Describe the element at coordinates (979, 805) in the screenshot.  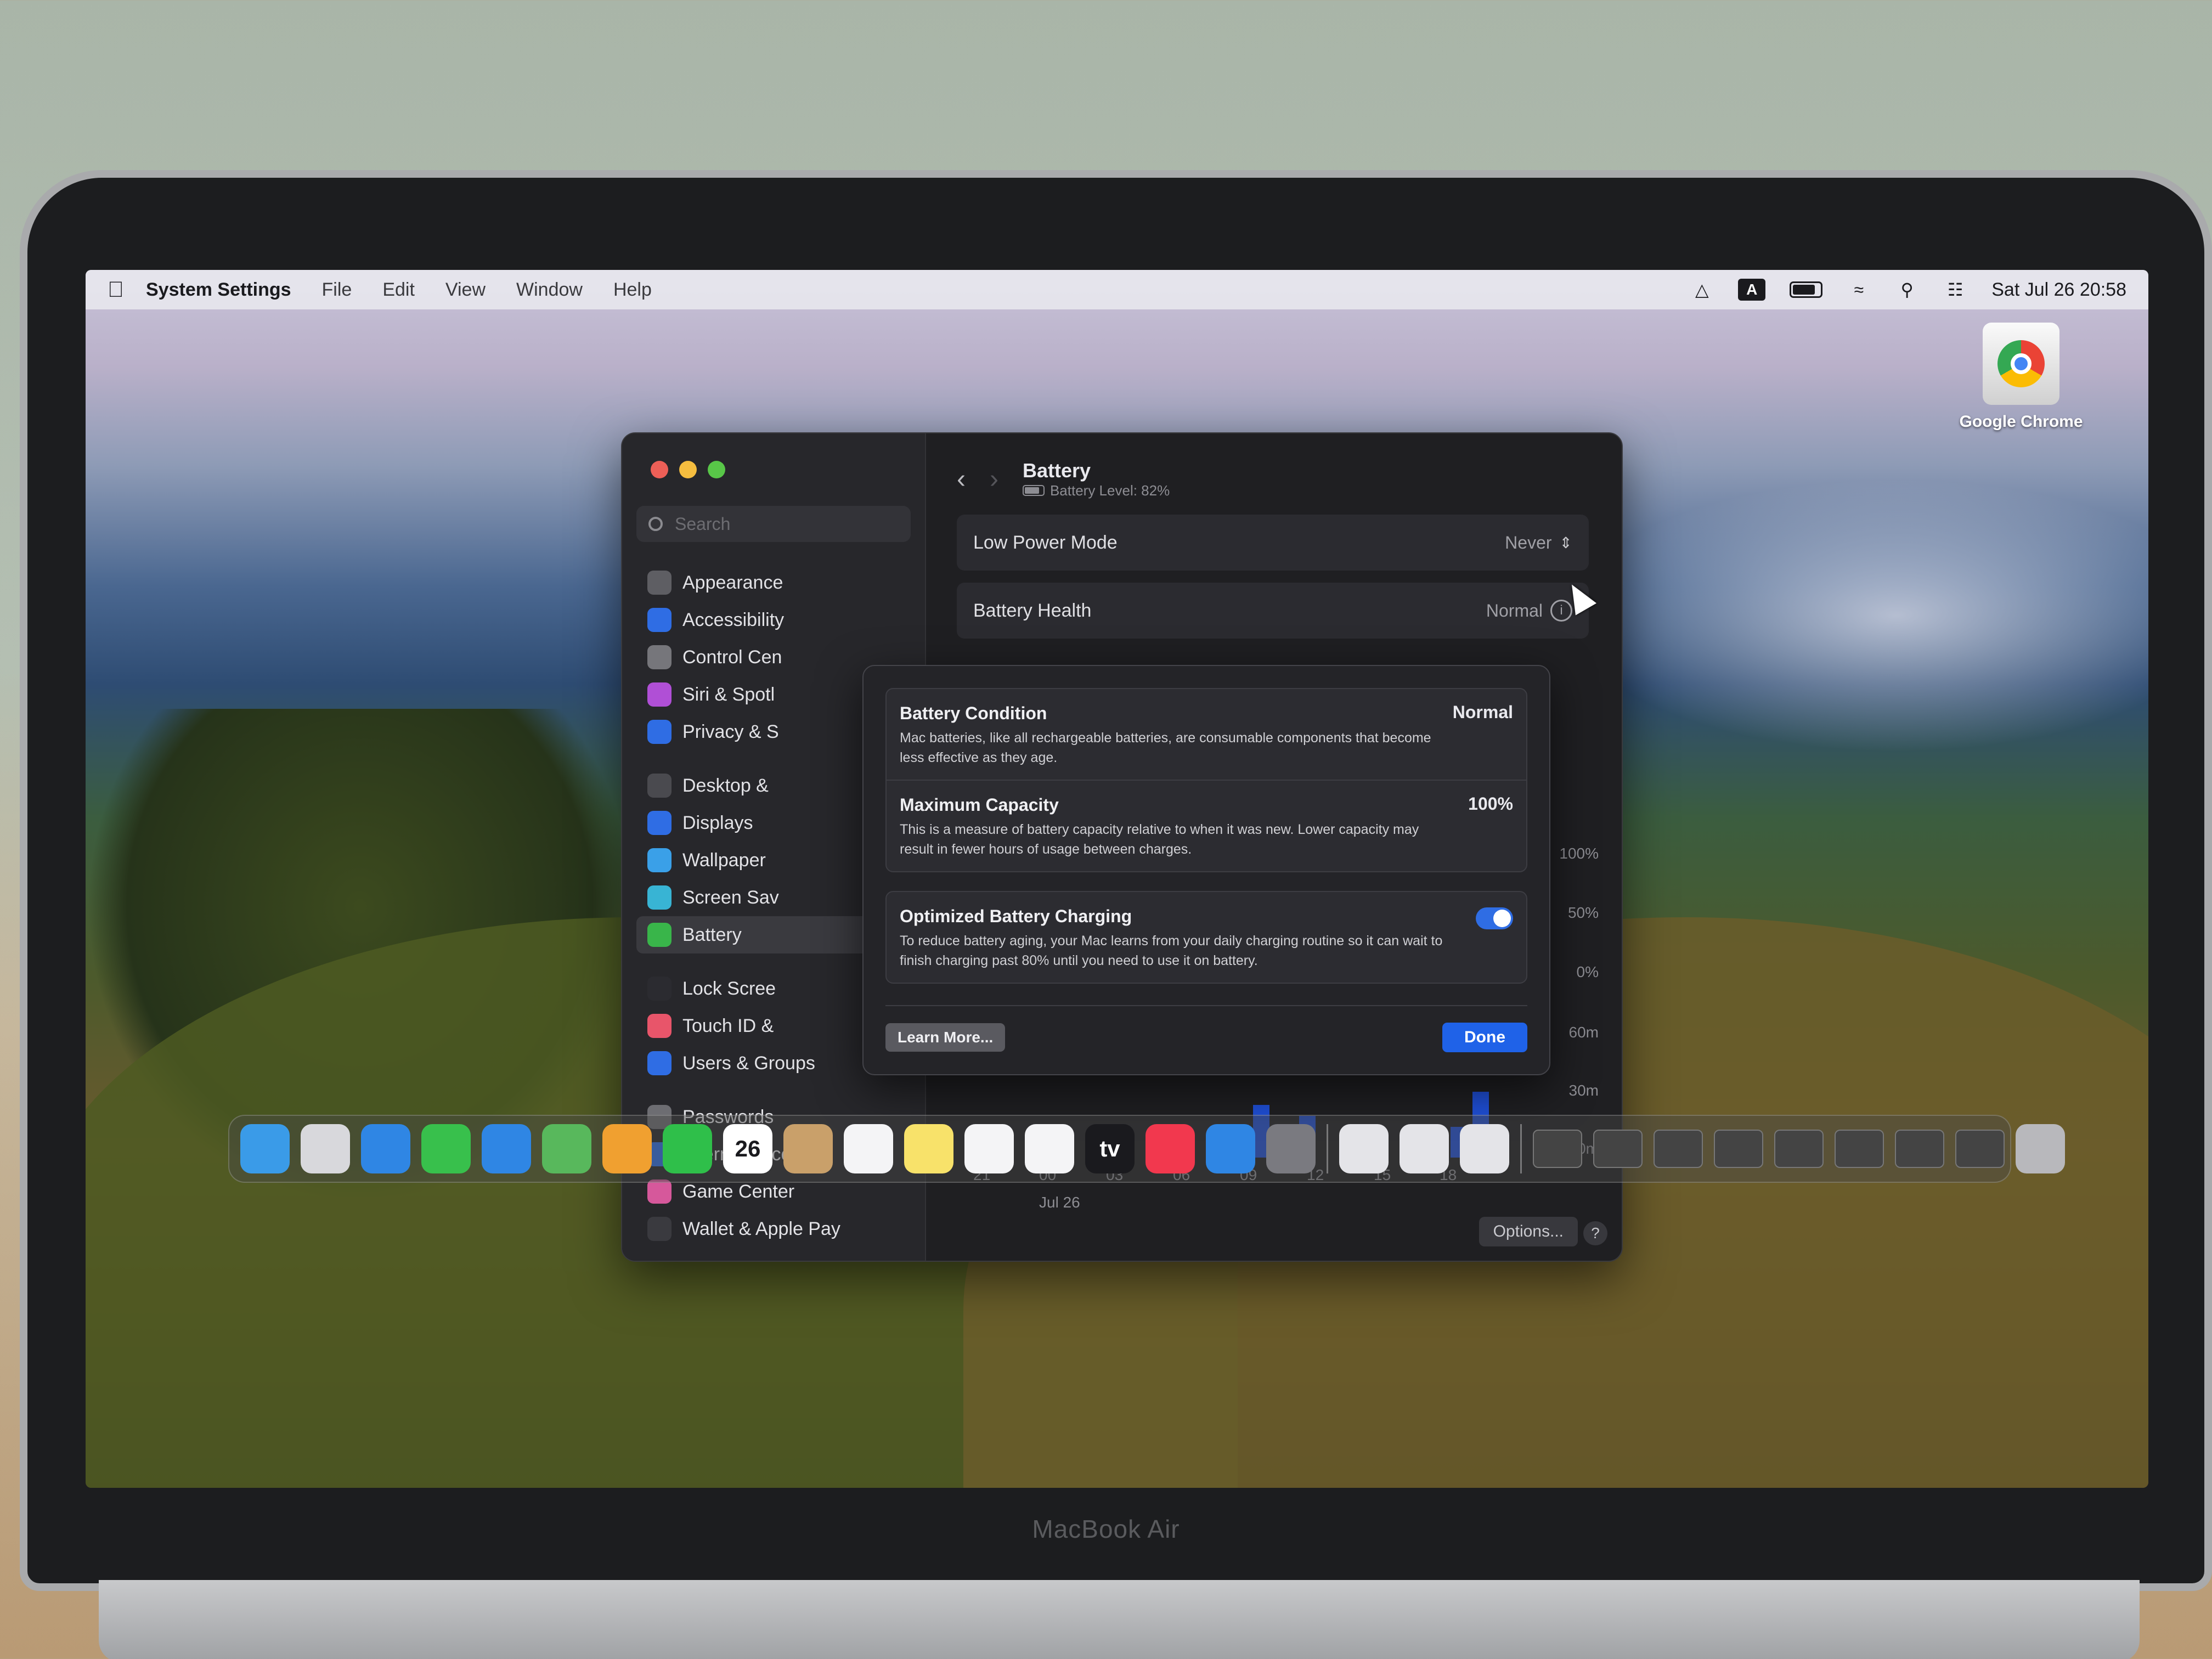
I see `maximum-capacity-title: Maximum Capacity` at that location.